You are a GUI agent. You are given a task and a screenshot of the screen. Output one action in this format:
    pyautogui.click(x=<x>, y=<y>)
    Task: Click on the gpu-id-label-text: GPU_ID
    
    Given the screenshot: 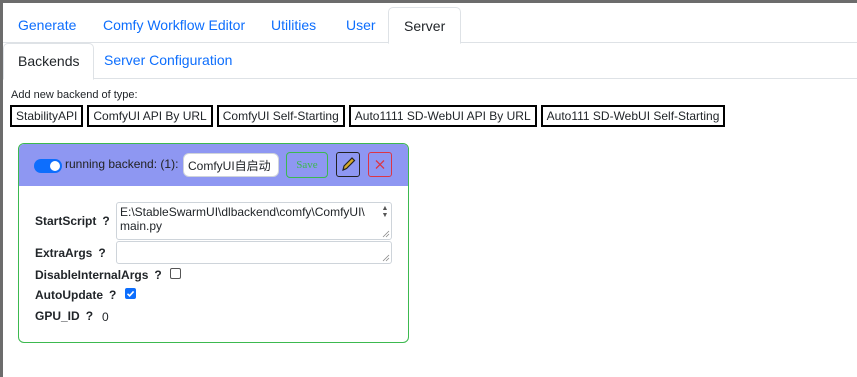 What is the action you would take?
    pyautogui.click(x=57, y=316)
    